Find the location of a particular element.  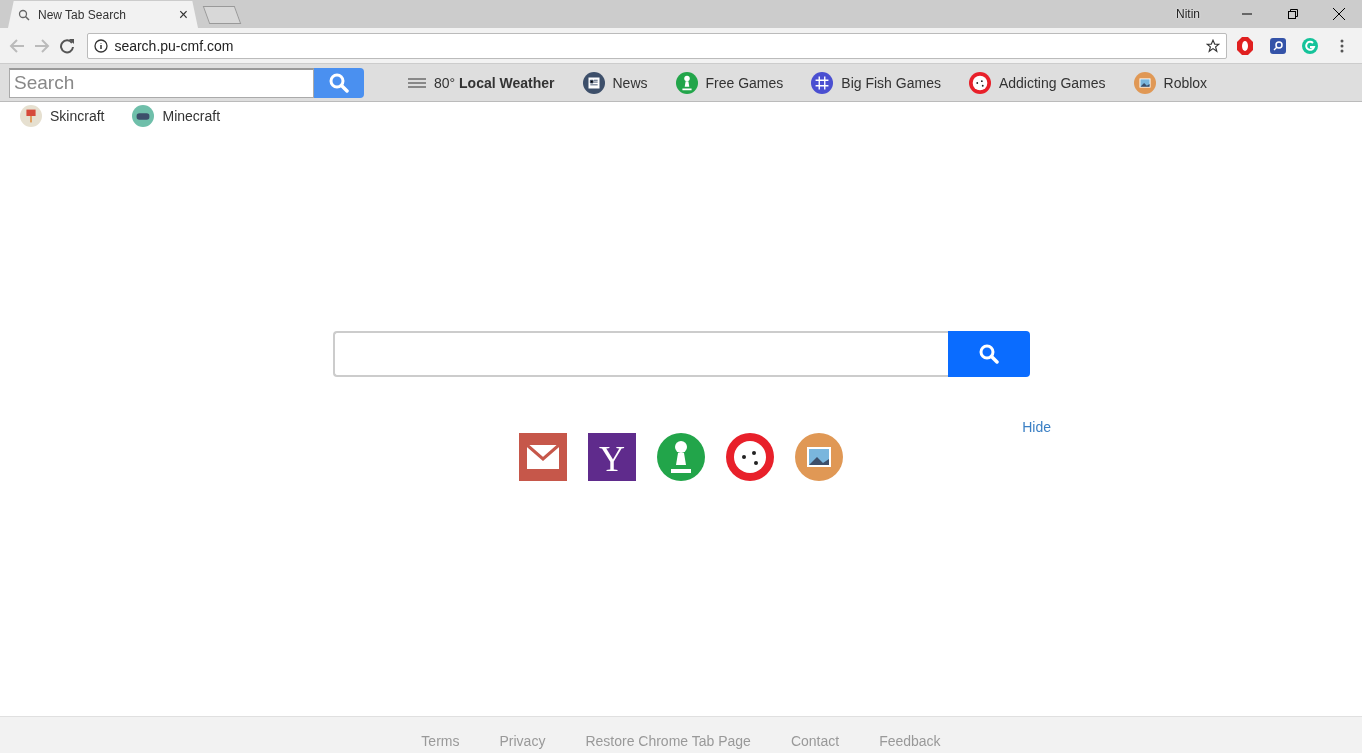

toolbar-link: News is located at coordinates (615, 82).